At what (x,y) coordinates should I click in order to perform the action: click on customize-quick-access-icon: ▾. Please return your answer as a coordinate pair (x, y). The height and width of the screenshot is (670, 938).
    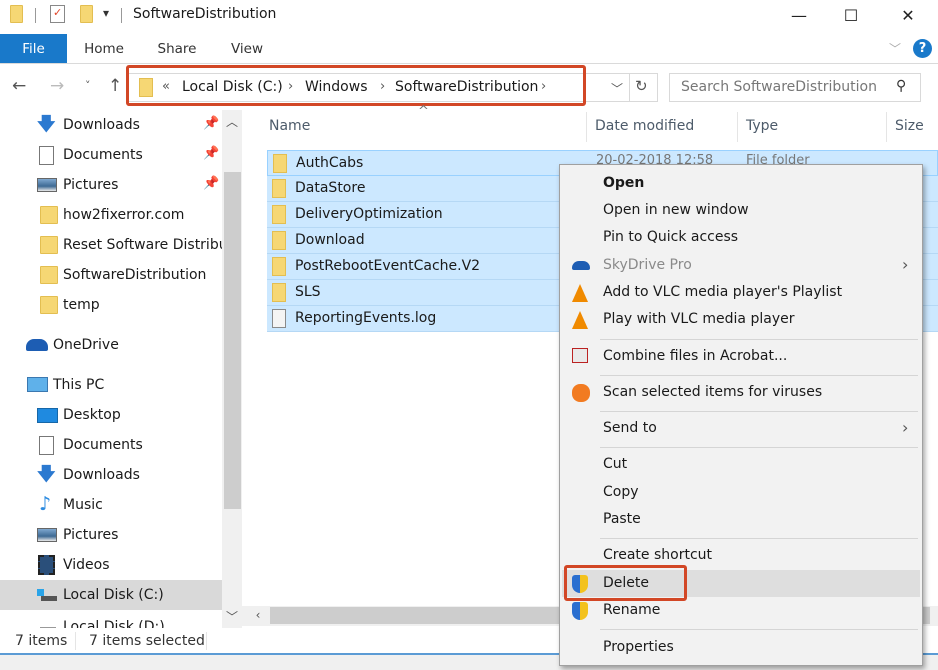
    Looking at the image, I should click on (106, 13).